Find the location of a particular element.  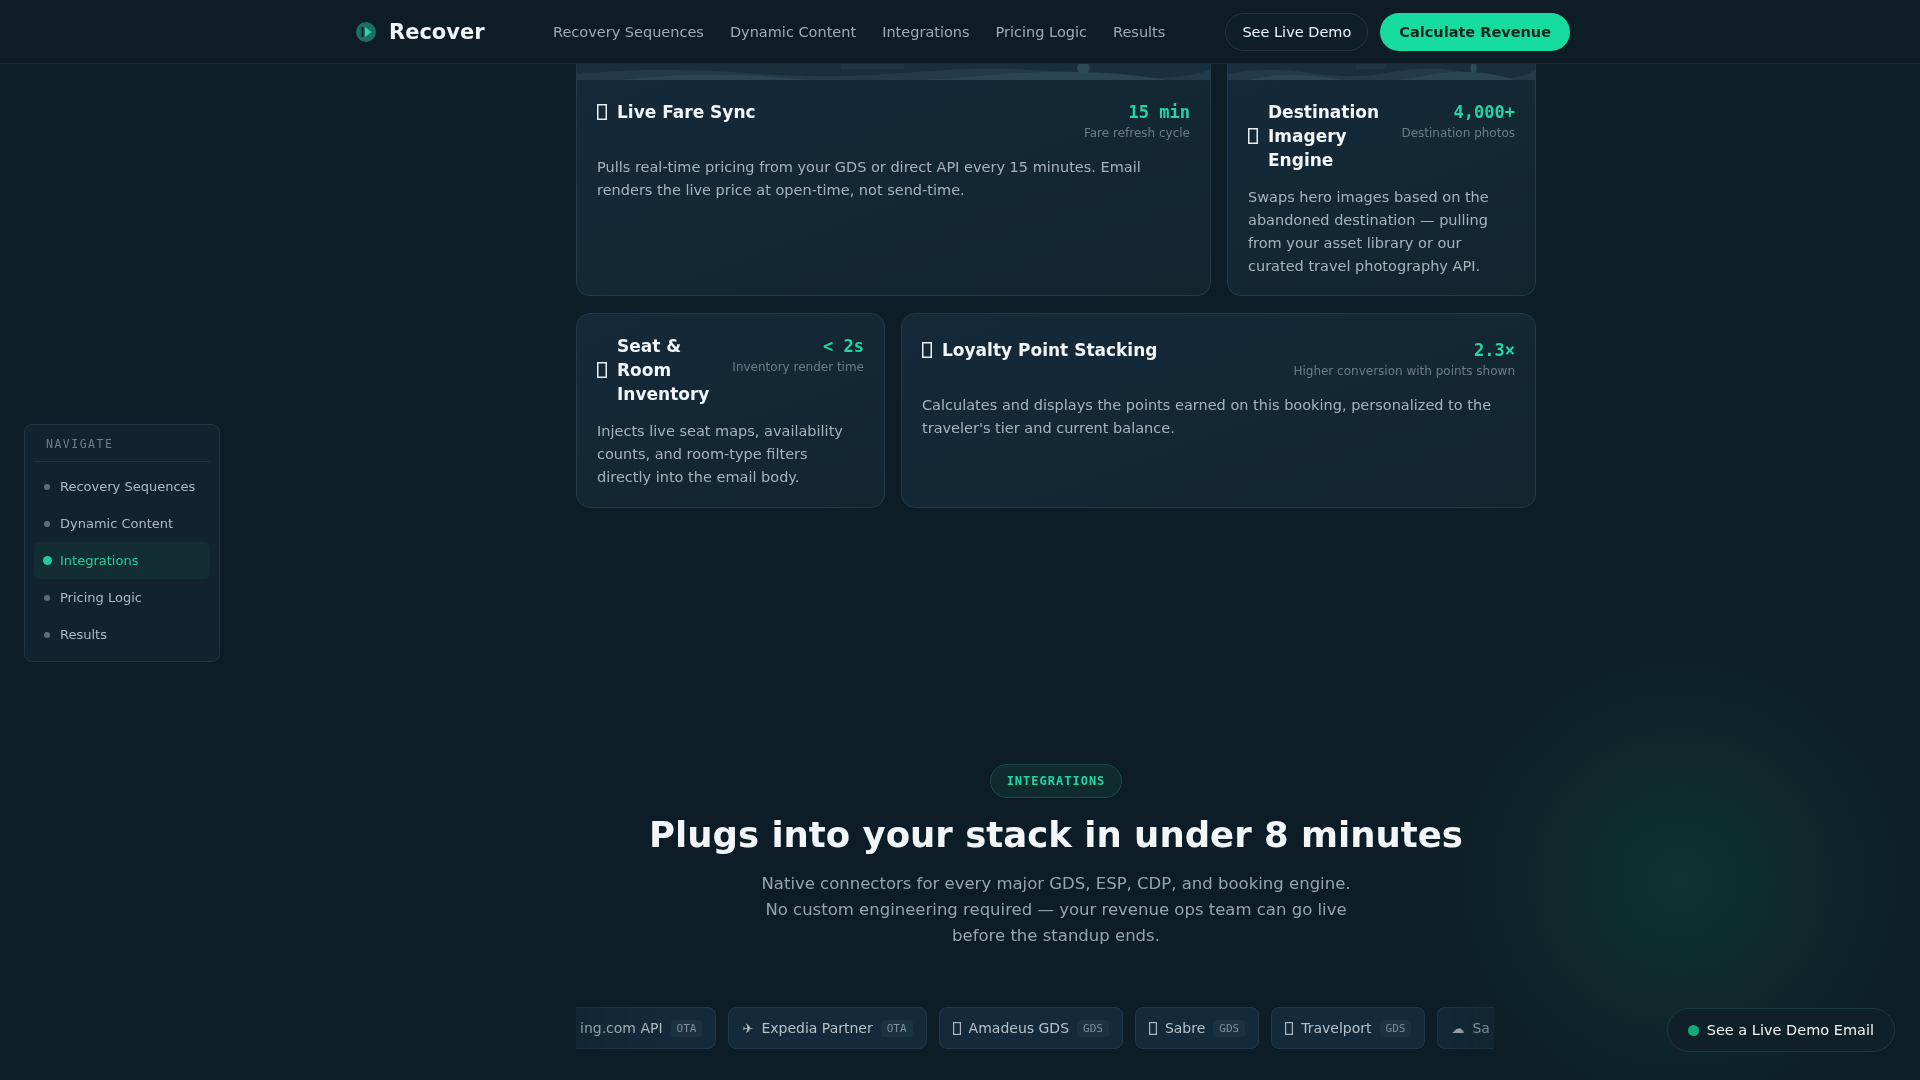

sidebar-item: Dynamic Content is located at coordinates (122, 523).